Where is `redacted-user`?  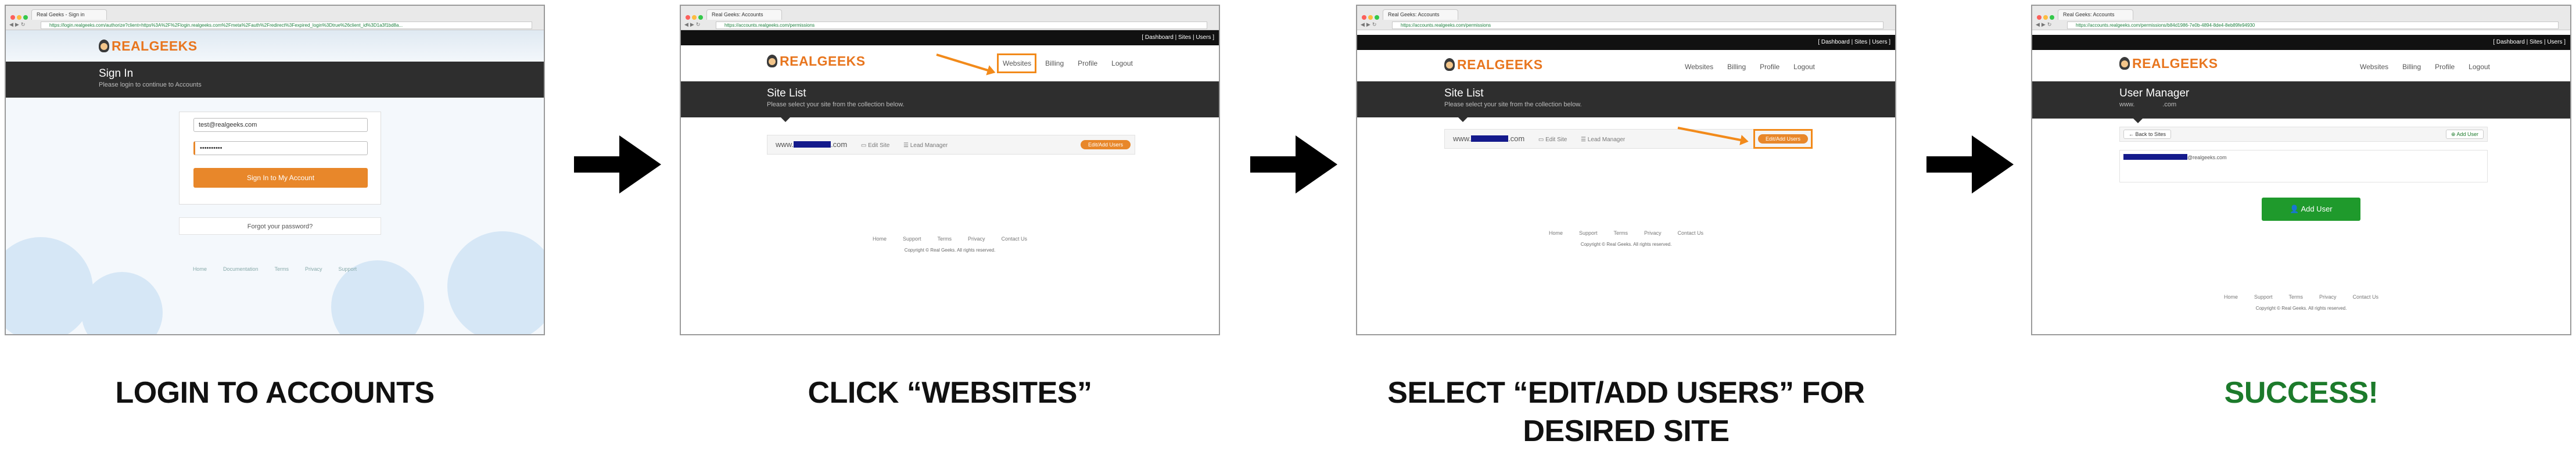
redacted-user is located at coordinates (2155, 157).